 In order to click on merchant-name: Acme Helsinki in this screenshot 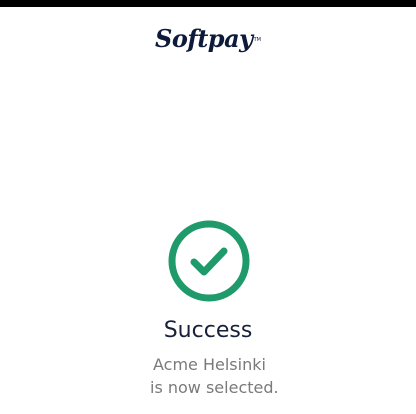, I will do `click(209, 364)`.